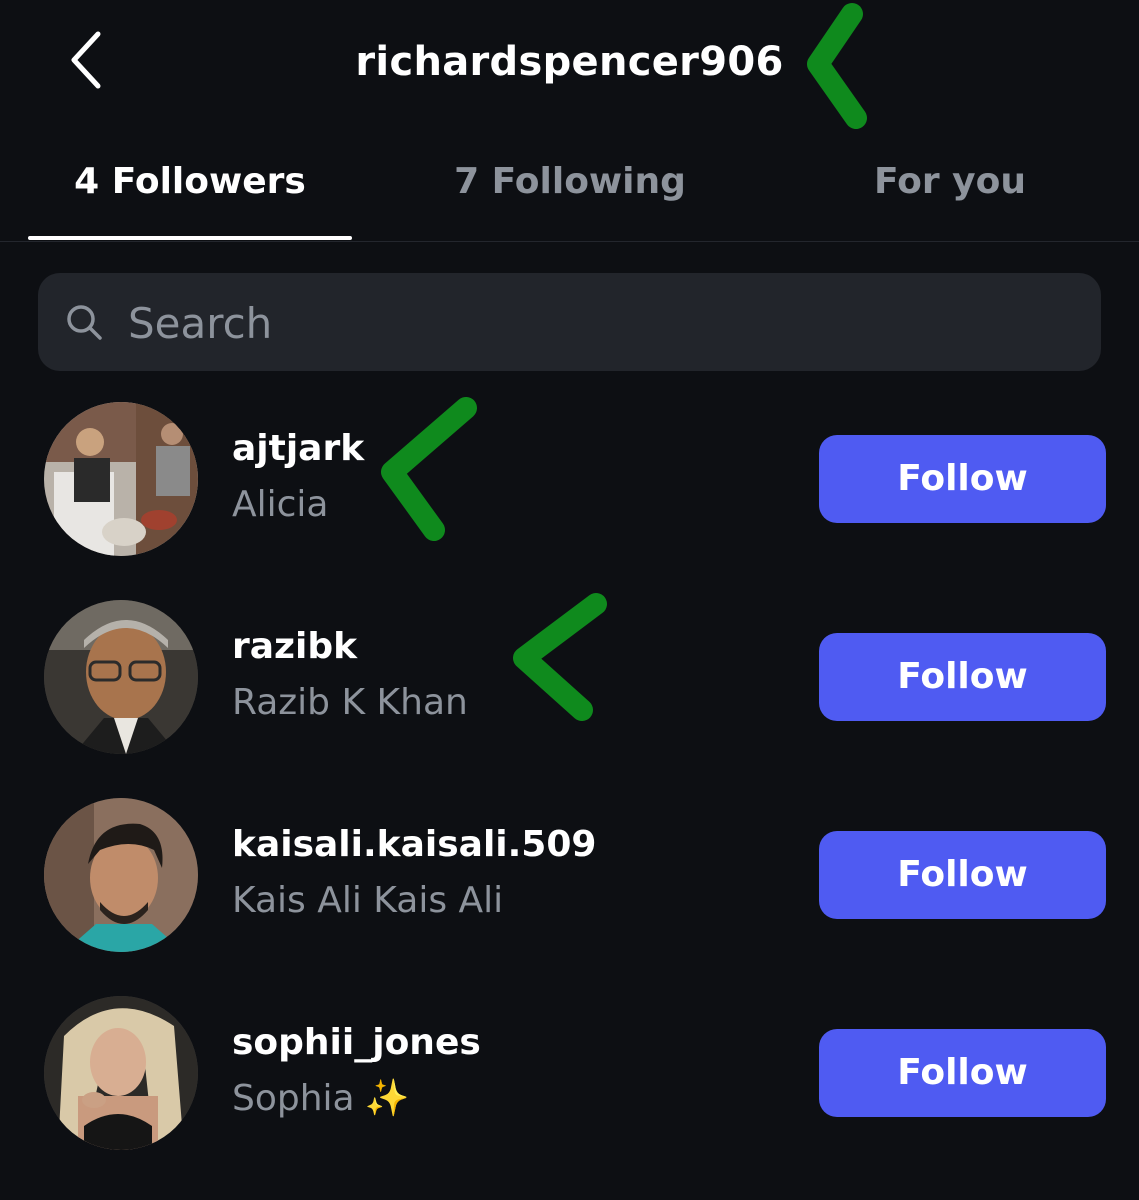  I want to click on follower-name: Razib K Khan, so click(350, 702).